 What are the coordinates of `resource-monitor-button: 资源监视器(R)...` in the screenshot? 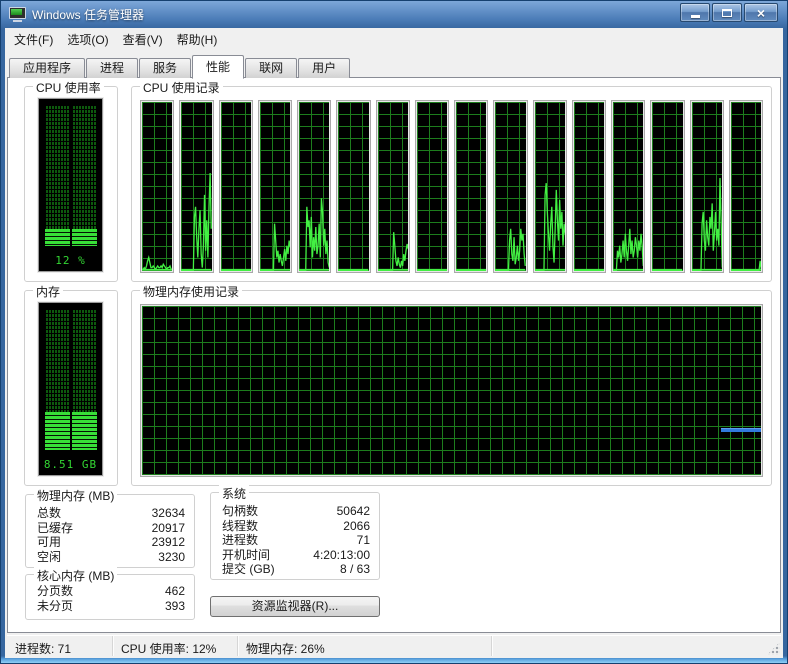 It's located at (295, 606).